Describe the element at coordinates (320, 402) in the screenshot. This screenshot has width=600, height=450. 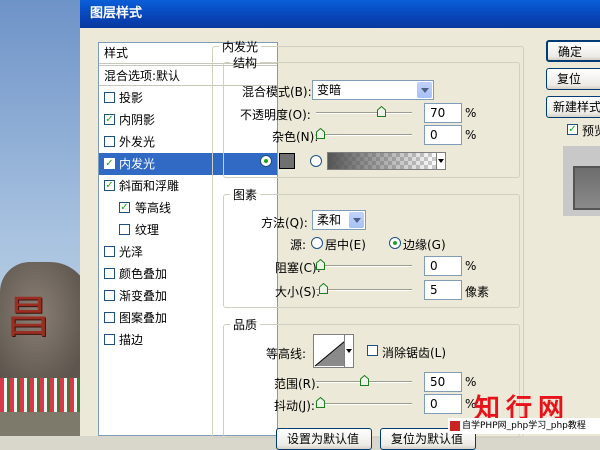
I see `jitter-slider-thumb` at that location.